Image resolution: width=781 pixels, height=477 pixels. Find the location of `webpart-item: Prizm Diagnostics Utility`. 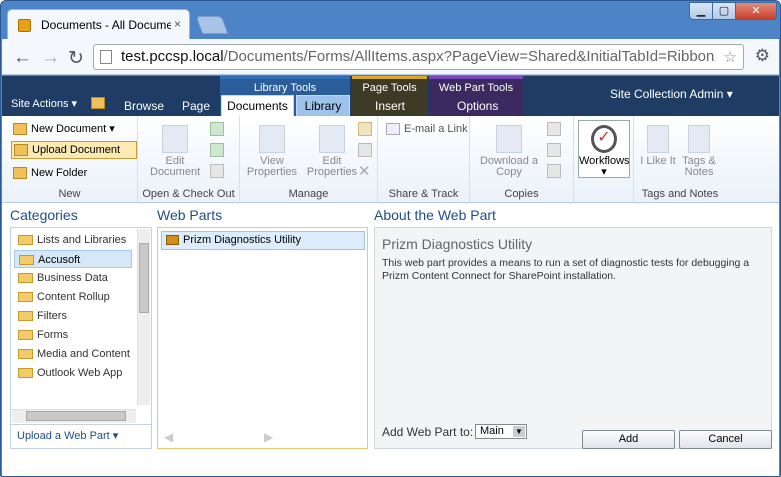

webpart-item: Prizm Diagnostics Utility is located at coordinates (263, 240).